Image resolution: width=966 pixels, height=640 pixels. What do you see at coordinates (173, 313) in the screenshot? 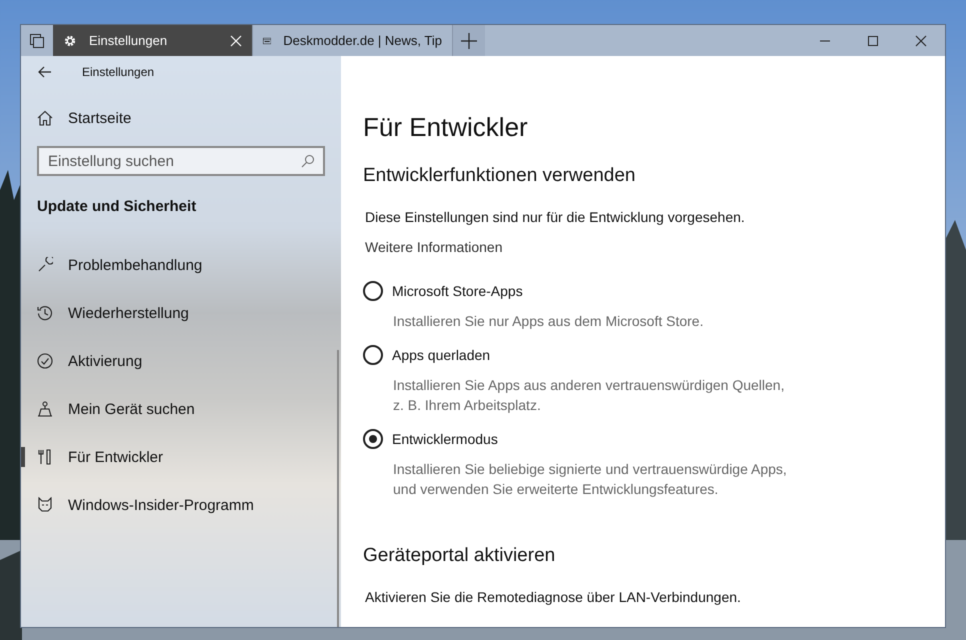
I see `sidebar-item: Wiederherstellung` at bounding box center [173, 313].